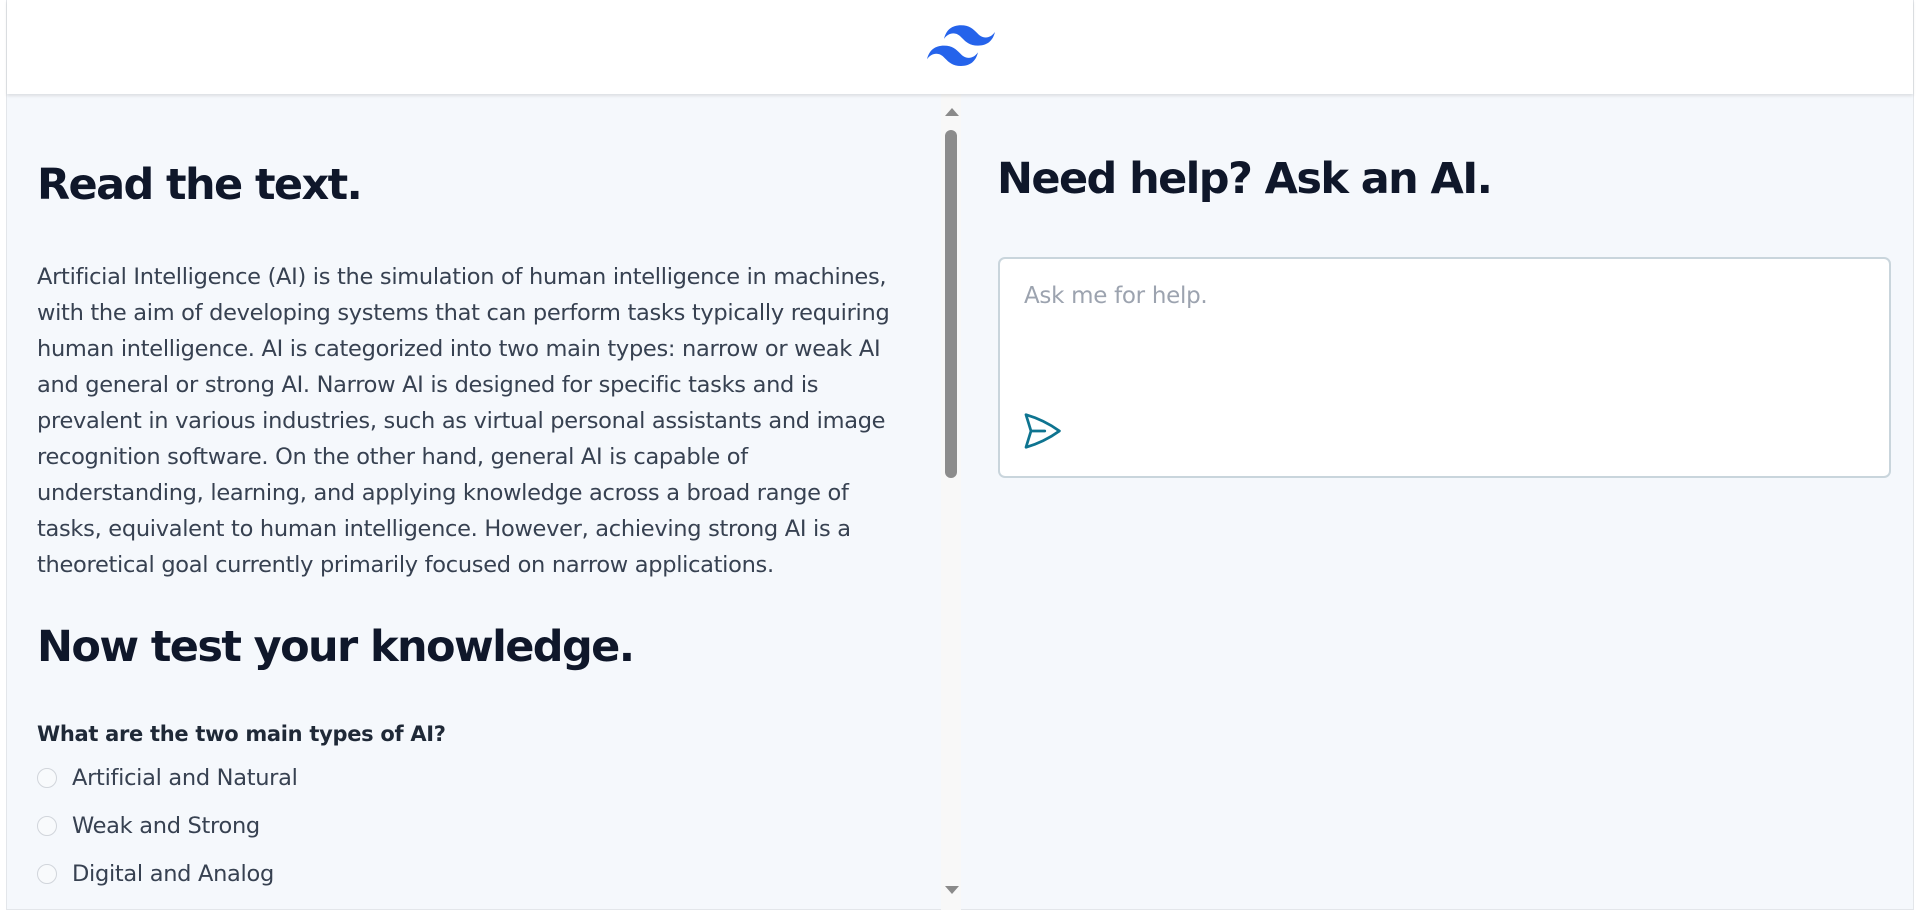 The height and width of the screenshot is (912, 1920). I want to click on scroll-down-arrow-icon, so click(952, 890).